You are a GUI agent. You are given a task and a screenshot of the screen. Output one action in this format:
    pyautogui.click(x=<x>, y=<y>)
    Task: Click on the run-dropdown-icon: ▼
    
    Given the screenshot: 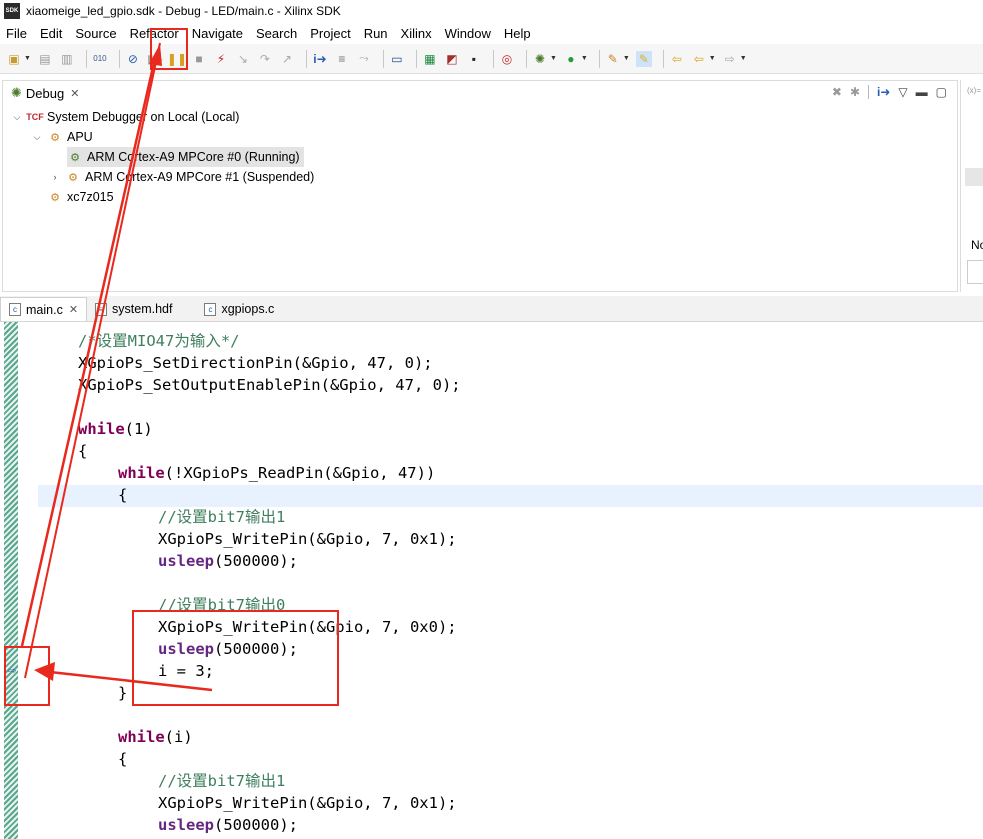 What is the action you would take?
    pyautogui.click(x=584, y=58)
    